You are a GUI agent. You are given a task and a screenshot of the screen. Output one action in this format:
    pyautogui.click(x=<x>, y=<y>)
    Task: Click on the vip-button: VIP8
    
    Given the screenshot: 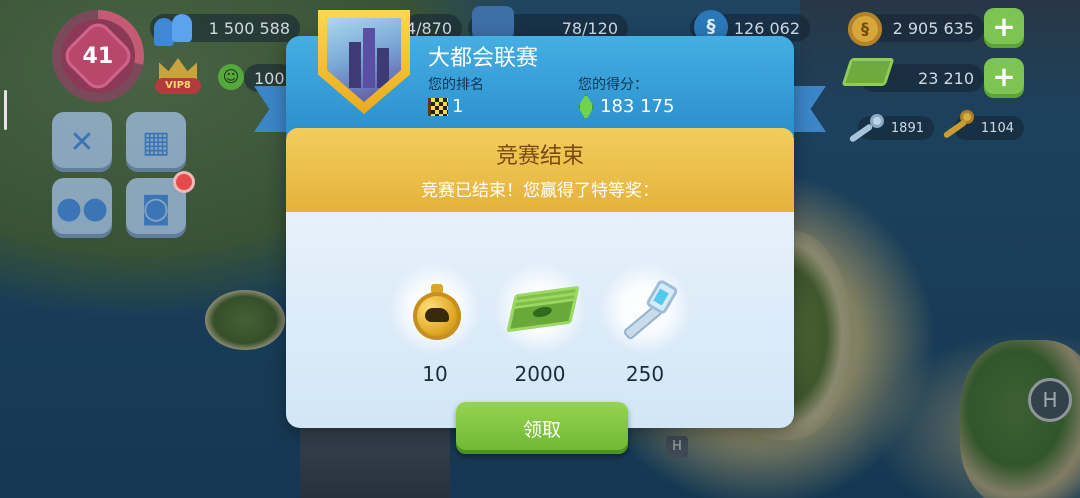 What is the action you would take?
    pyautogui.click(x=178, y=78)
    